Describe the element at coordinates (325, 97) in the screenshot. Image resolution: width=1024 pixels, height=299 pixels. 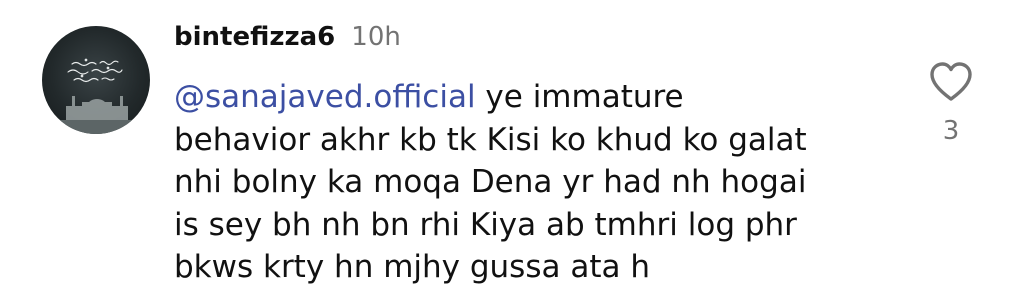
I see `mention-link: @sanajaved.official` at that location.